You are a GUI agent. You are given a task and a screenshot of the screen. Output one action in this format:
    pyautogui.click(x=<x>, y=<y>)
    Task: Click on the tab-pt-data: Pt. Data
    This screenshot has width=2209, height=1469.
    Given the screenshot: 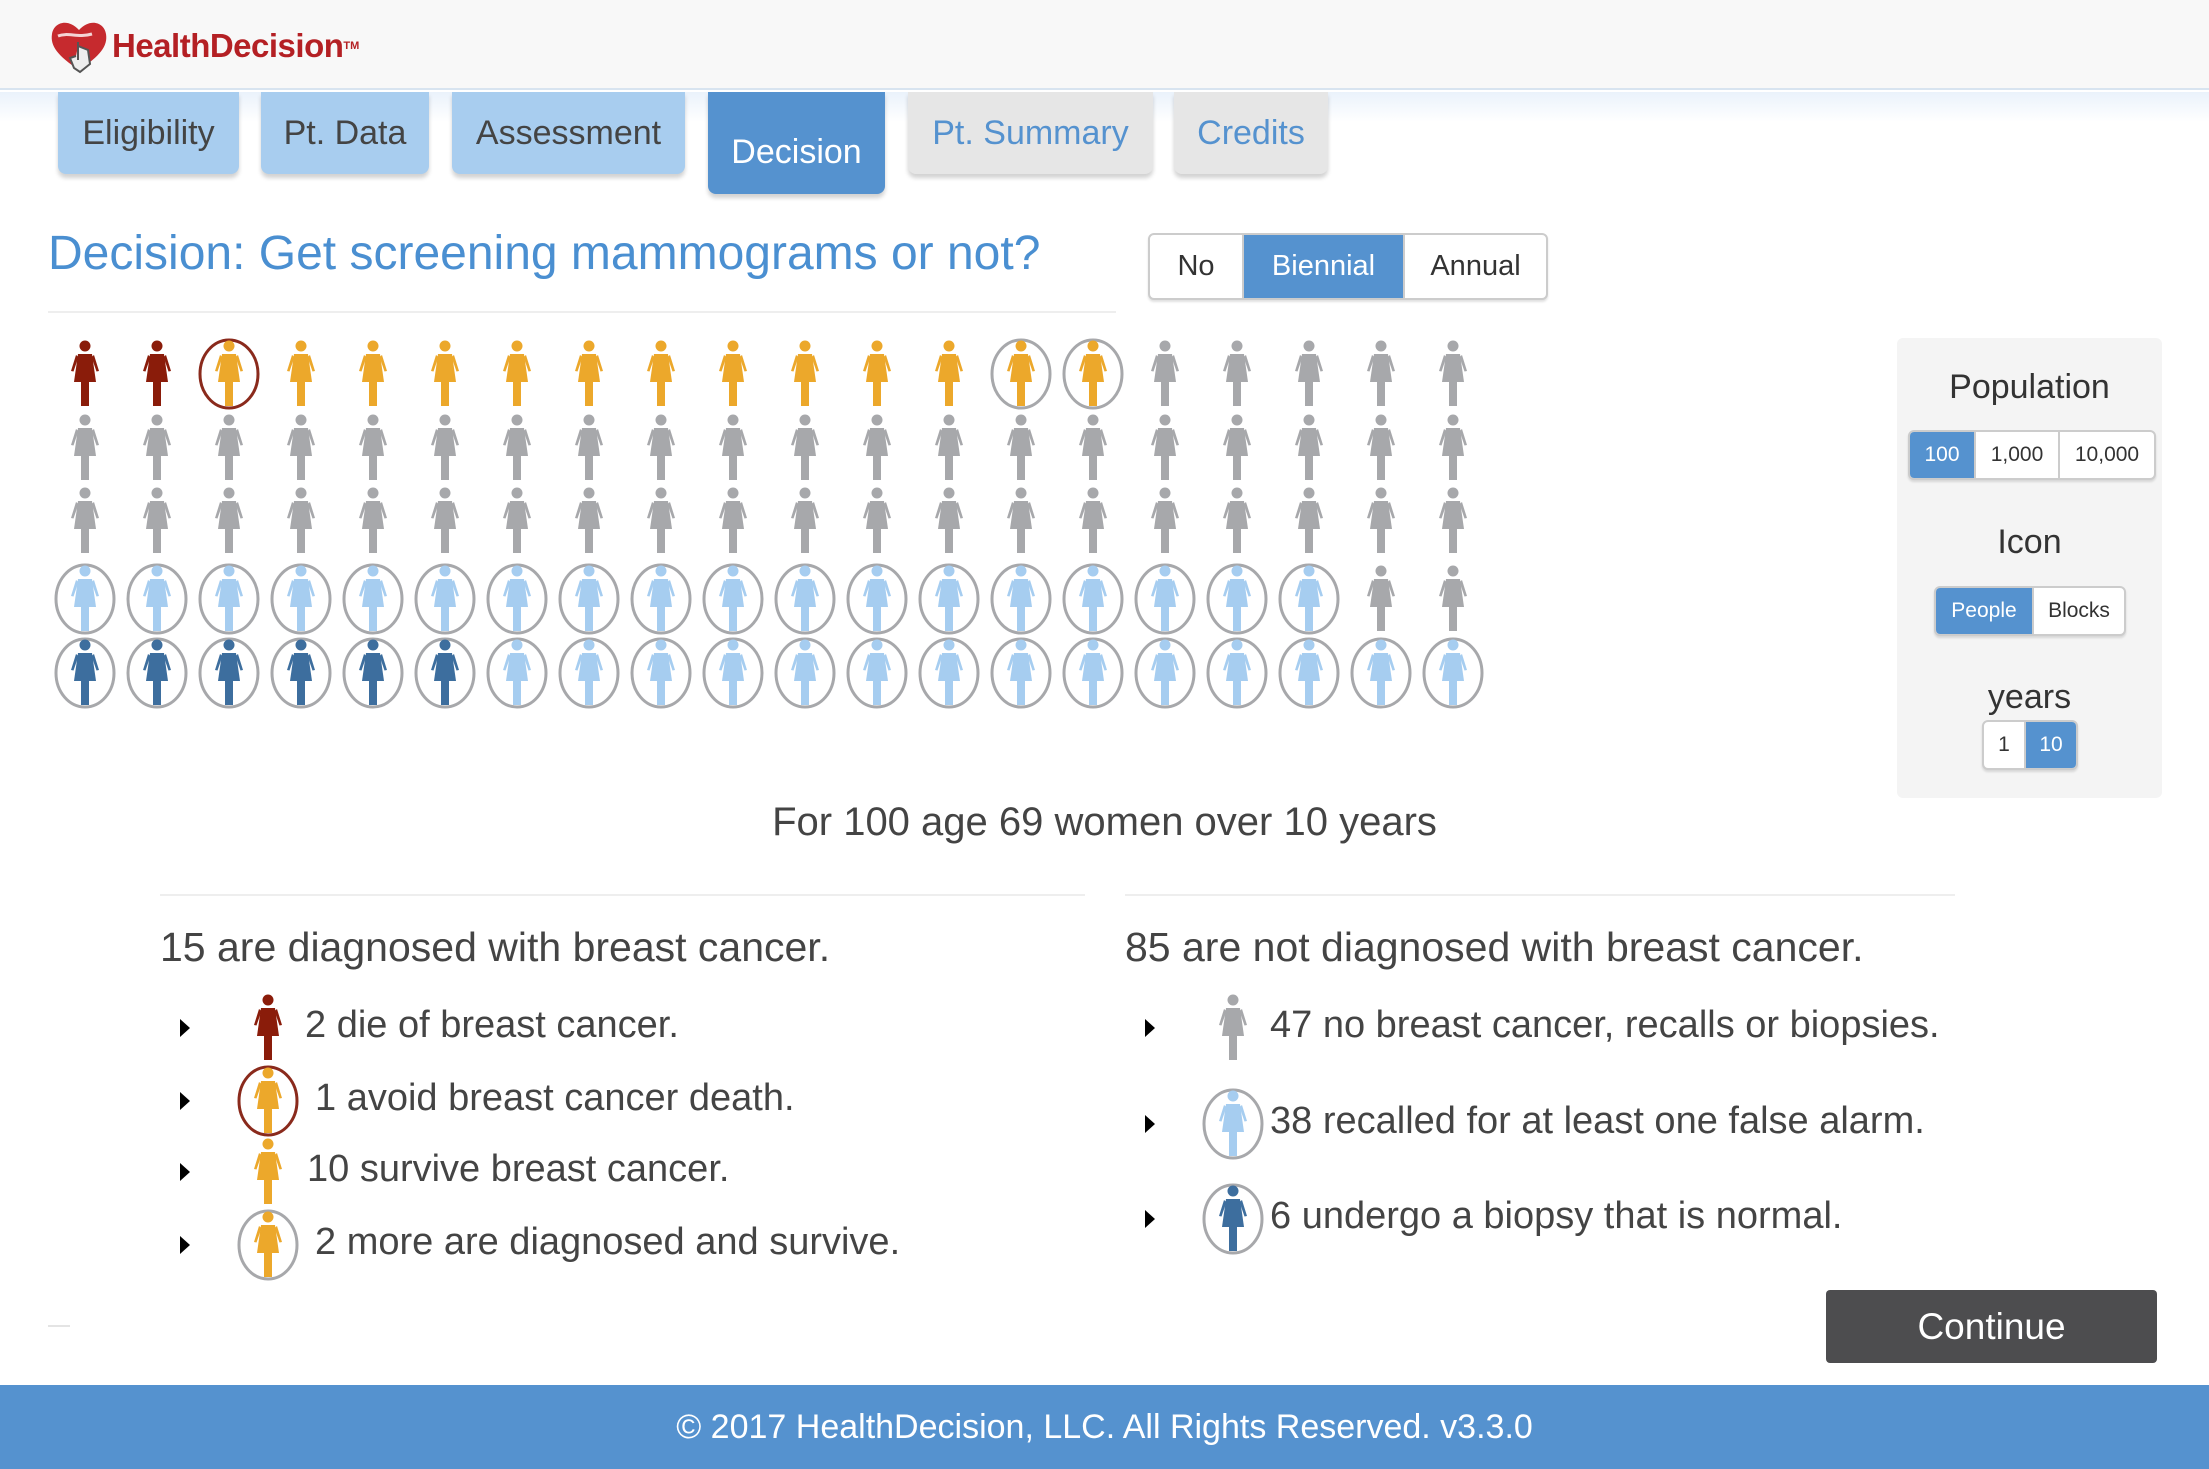 What is the action you would take?
    pyautogui.click(x=345, y=133)
    